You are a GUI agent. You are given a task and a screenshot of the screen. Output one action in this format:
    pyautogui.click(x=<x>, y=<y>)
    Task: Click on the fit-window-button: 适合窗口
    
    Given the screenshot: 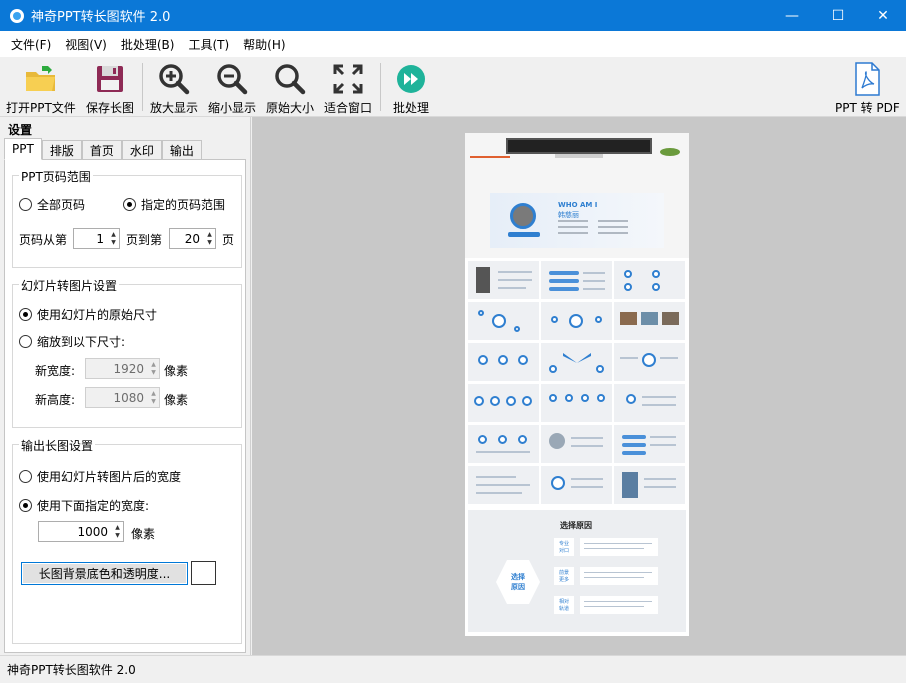 What is the action you would take?
    pyautogui.click(x=348, y=88)
    